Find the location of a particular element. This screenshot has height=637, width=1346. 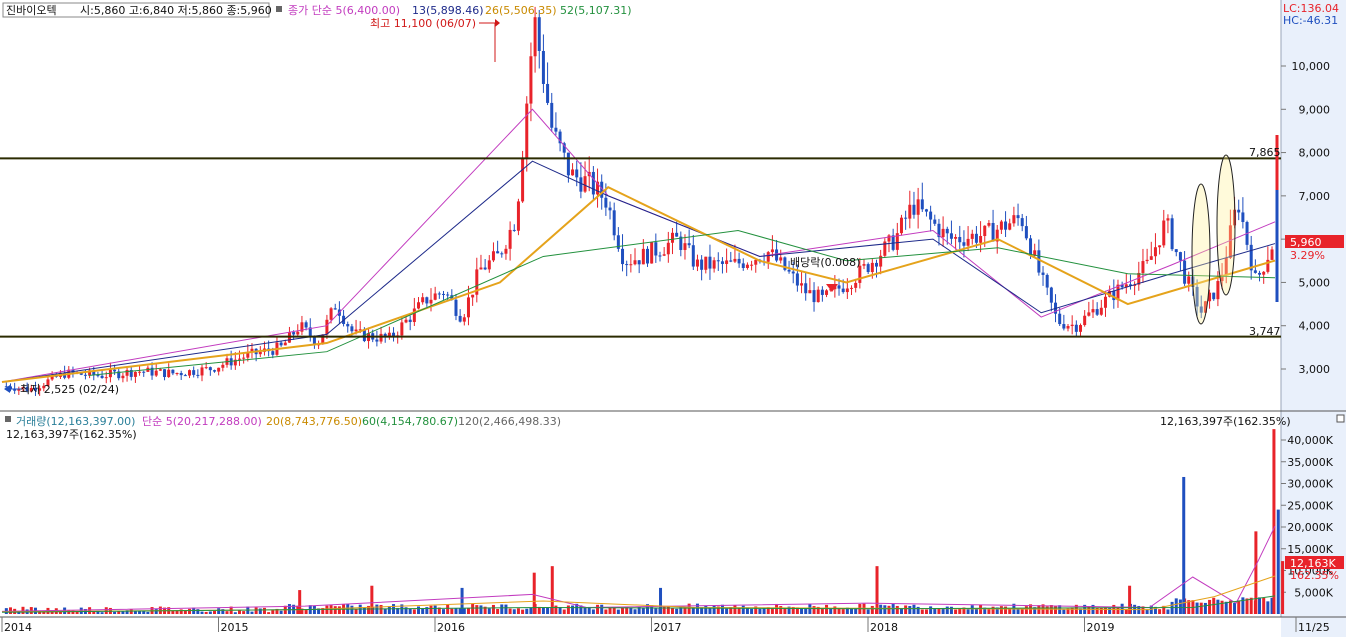

volume-tick-label: 20,000K is located at coordinates (1310, 527).